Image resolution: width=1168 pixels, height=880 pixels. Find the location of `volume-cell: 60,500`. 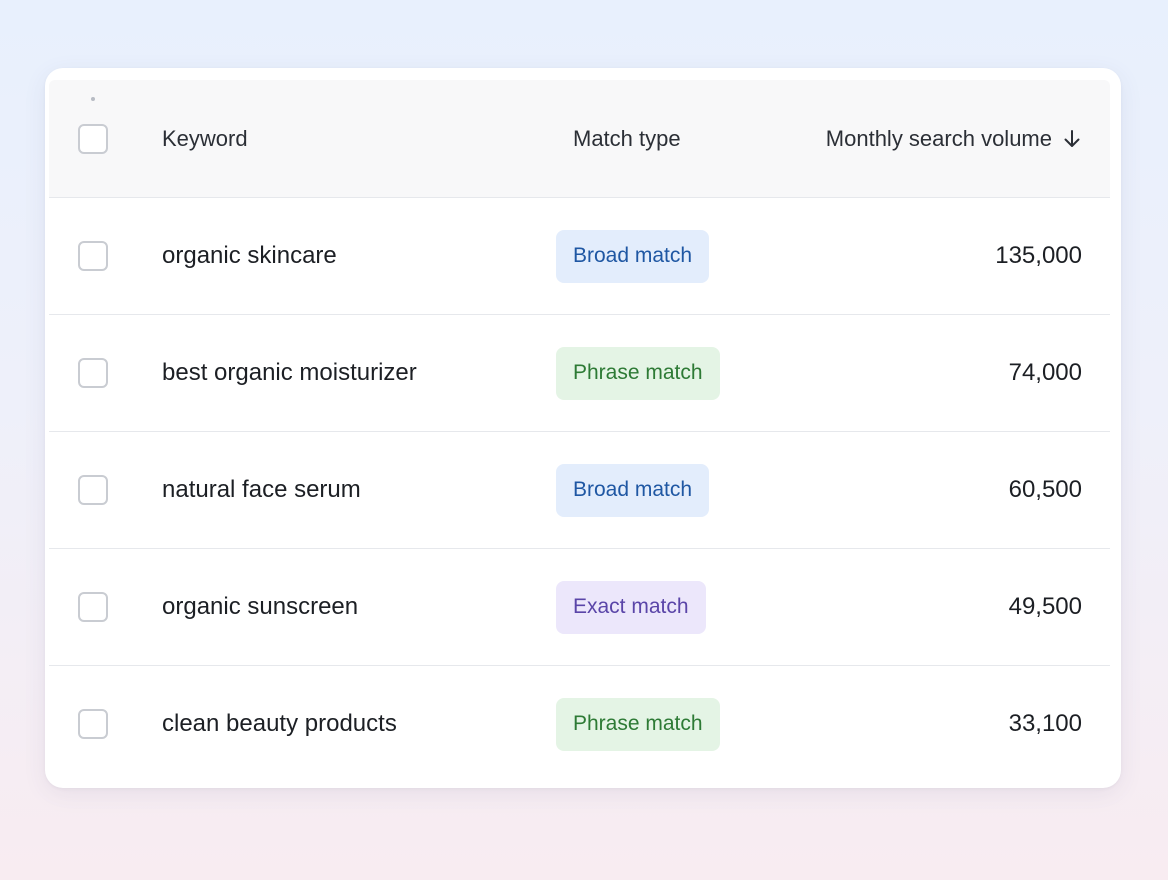

volume-cell: 60,500 is located at coordinates (1045, 489).